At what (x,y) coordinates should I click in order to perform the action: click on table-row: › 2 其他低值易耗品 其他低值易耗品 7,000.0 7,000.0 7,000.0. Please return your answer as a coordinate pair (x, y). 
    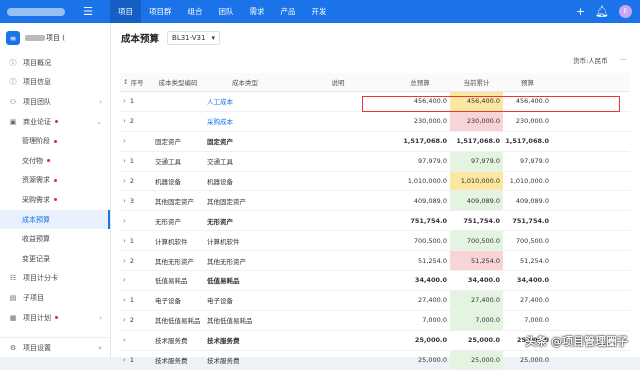
    Looking at the image, I should click on (375, 320).